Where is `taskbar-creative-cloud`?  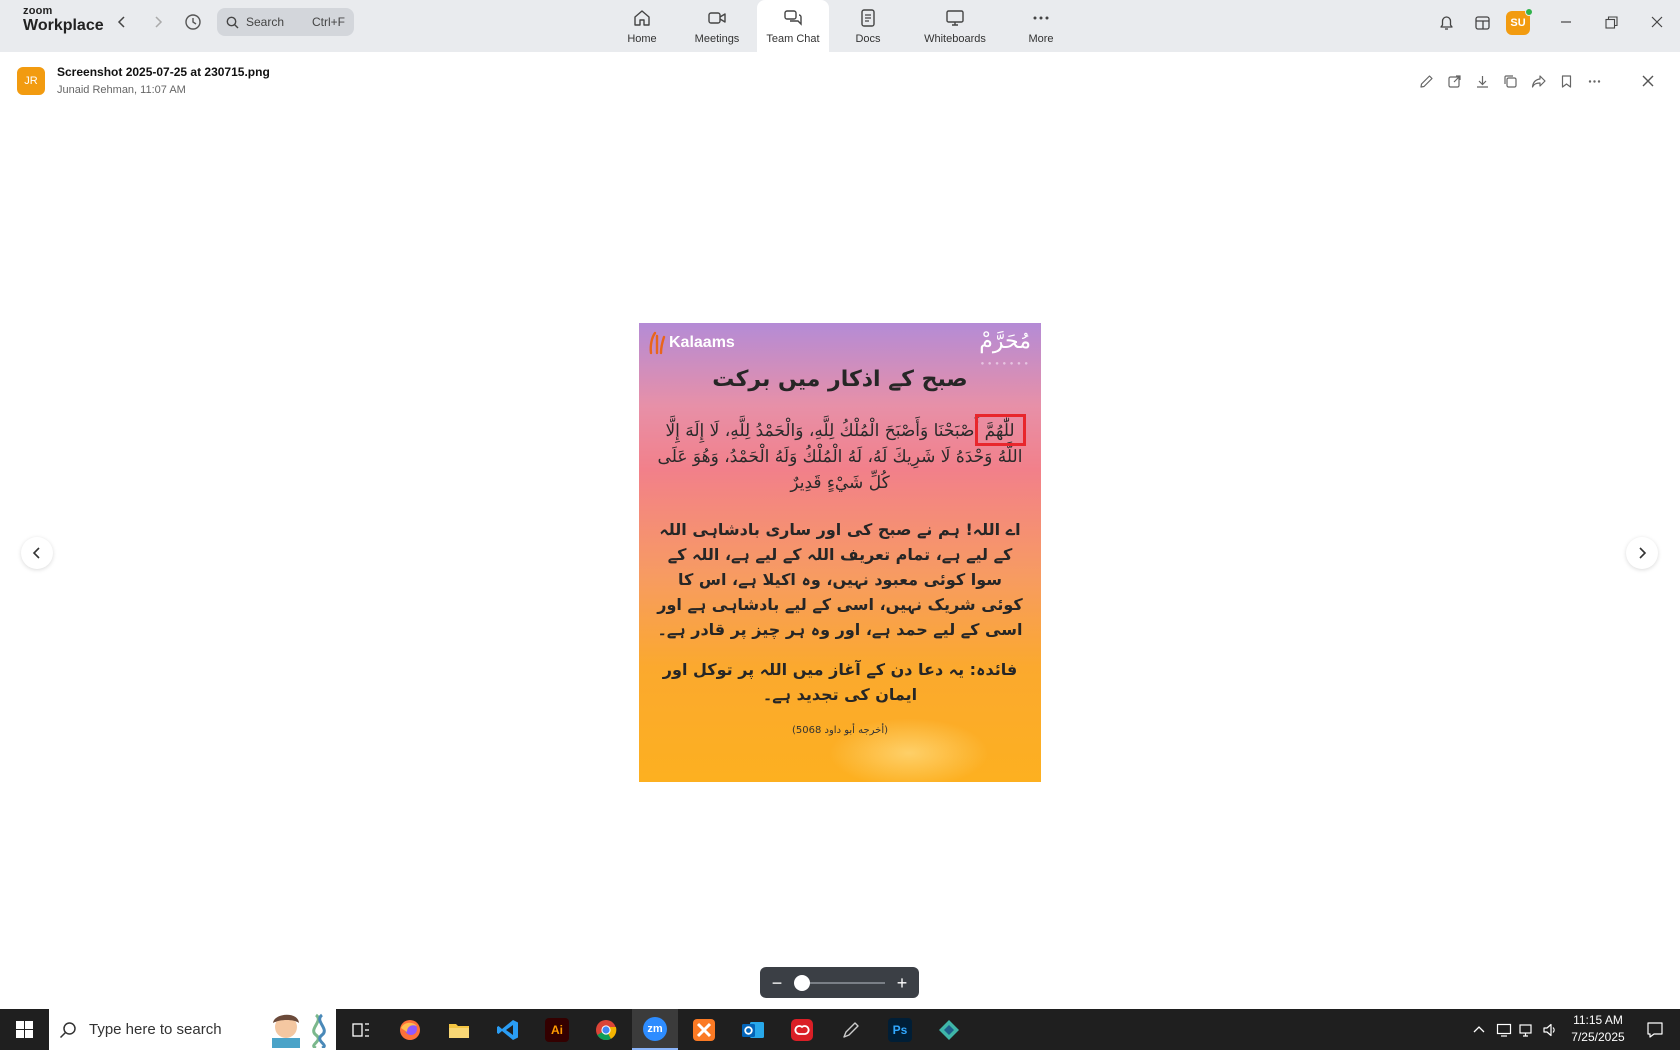 taskbar-creative-cloud is located at coordinates (802, 1029).